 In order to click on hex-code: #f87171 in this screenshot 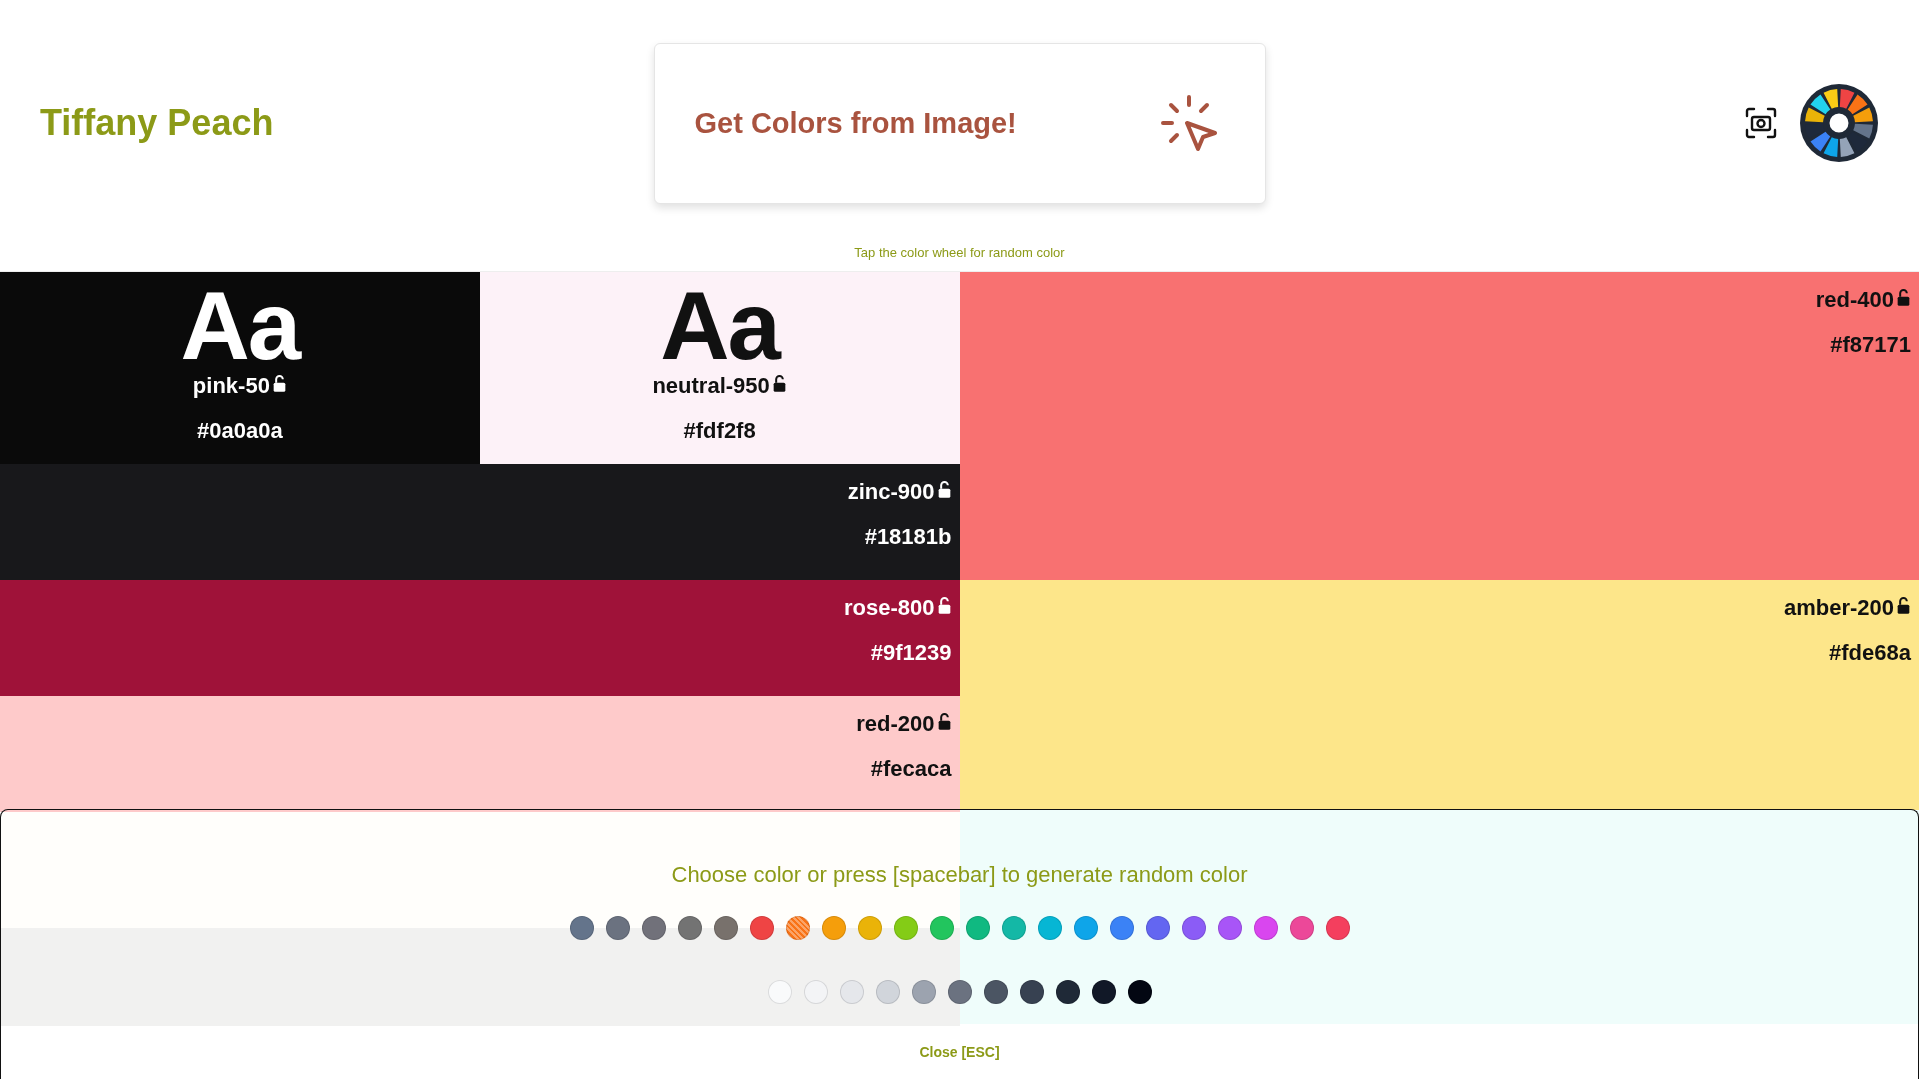, I will do `click(1870, 345)`.